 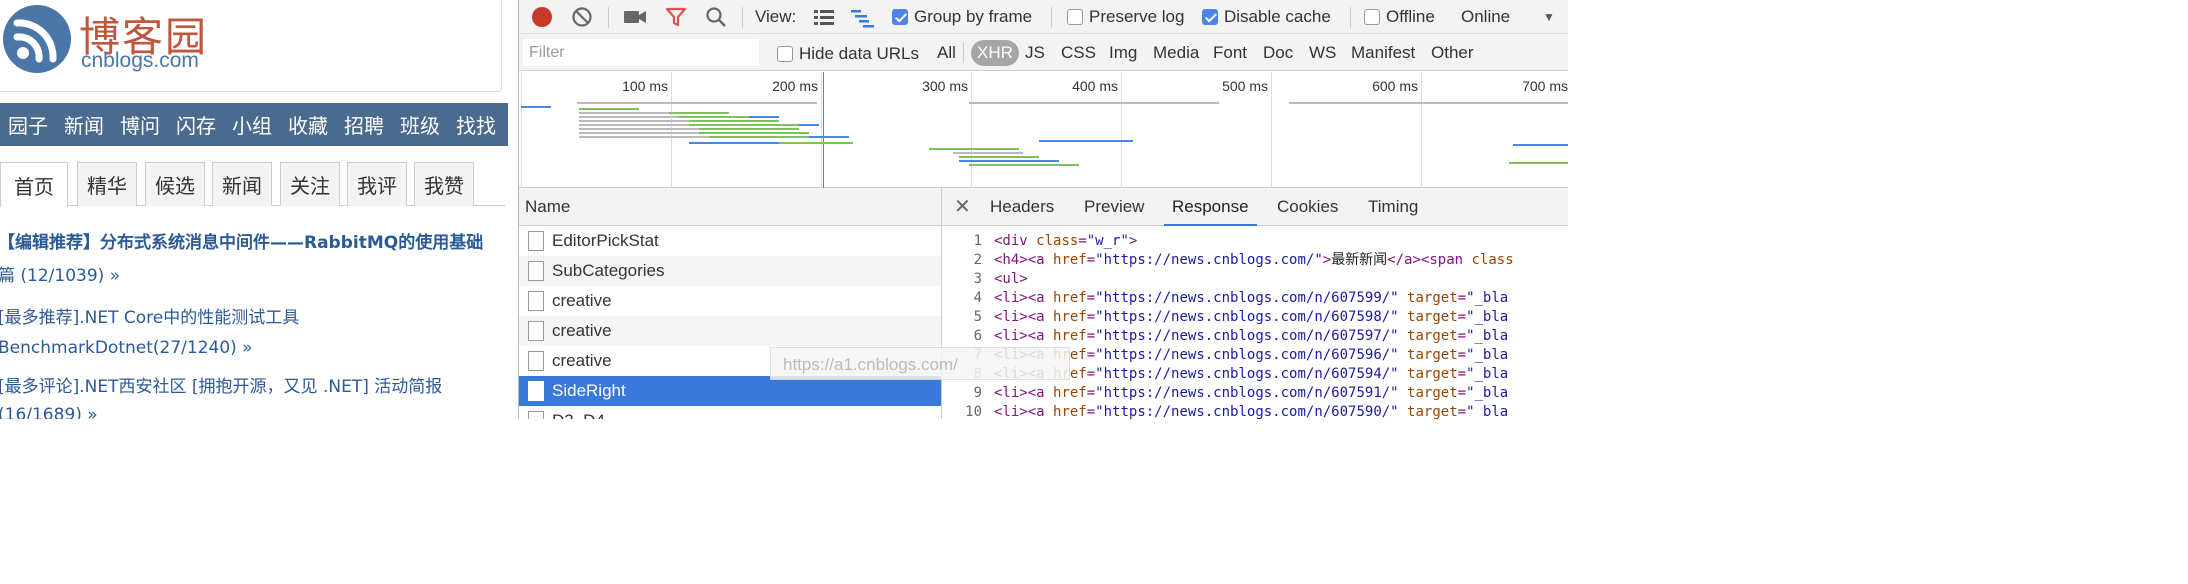 What do you see at coordinates (676, 17) in the screenshot?
I see `filter-toggle-button` at bounding box center [676, 17].